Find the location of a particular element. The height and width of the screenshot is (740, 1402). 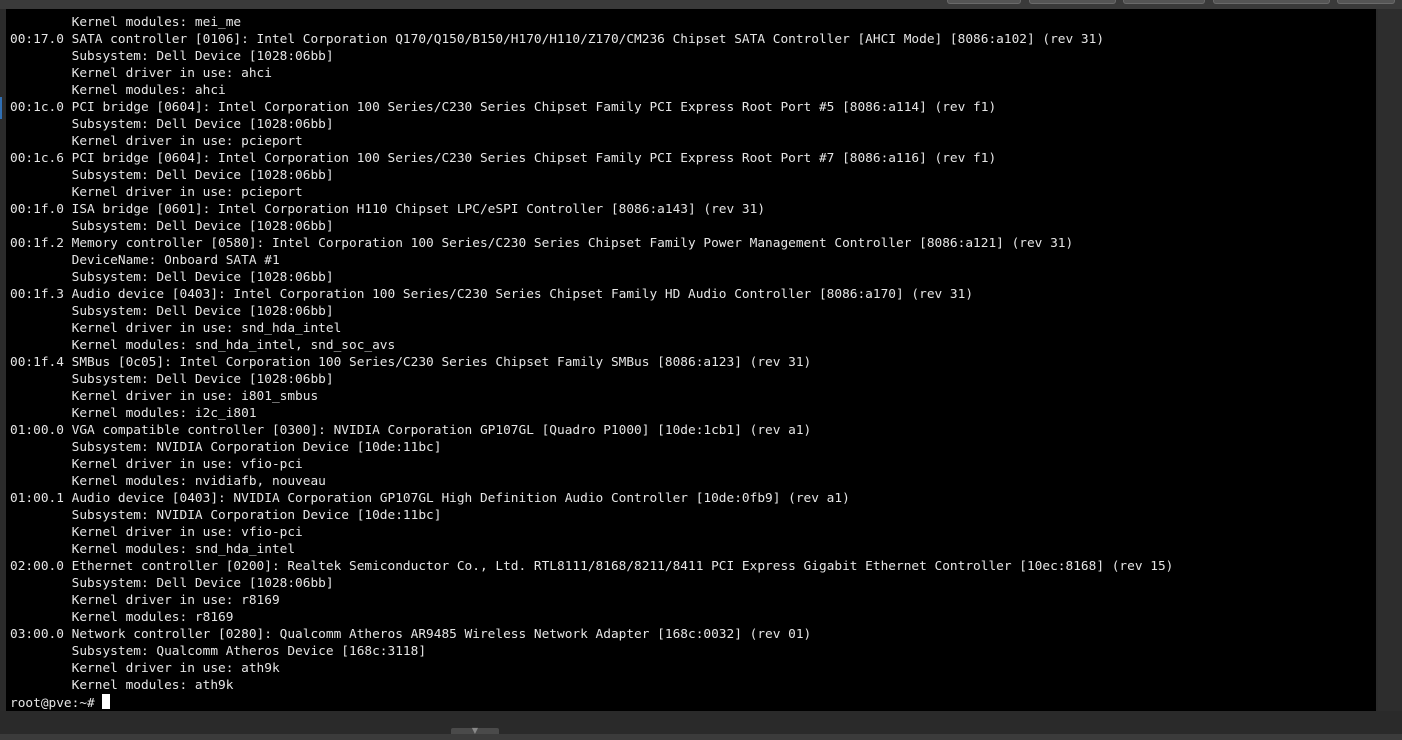

terminal-line: Kernel driver in use: snd_hda_intel is located at coordinates (176, 328).